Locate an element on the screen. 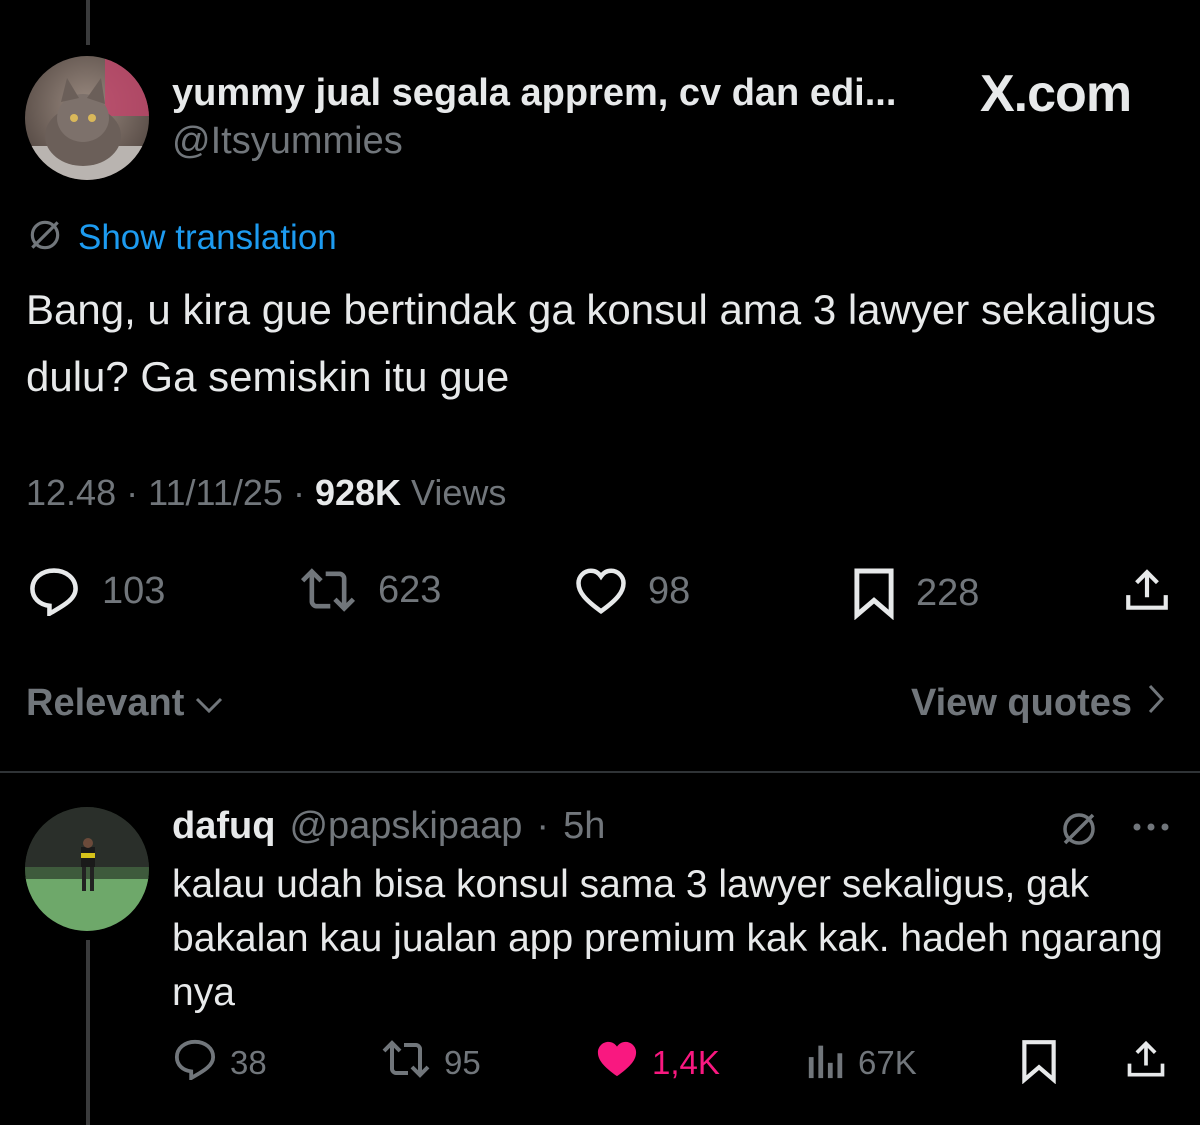  reply-share-button is located at coordinates (1146, 1062).